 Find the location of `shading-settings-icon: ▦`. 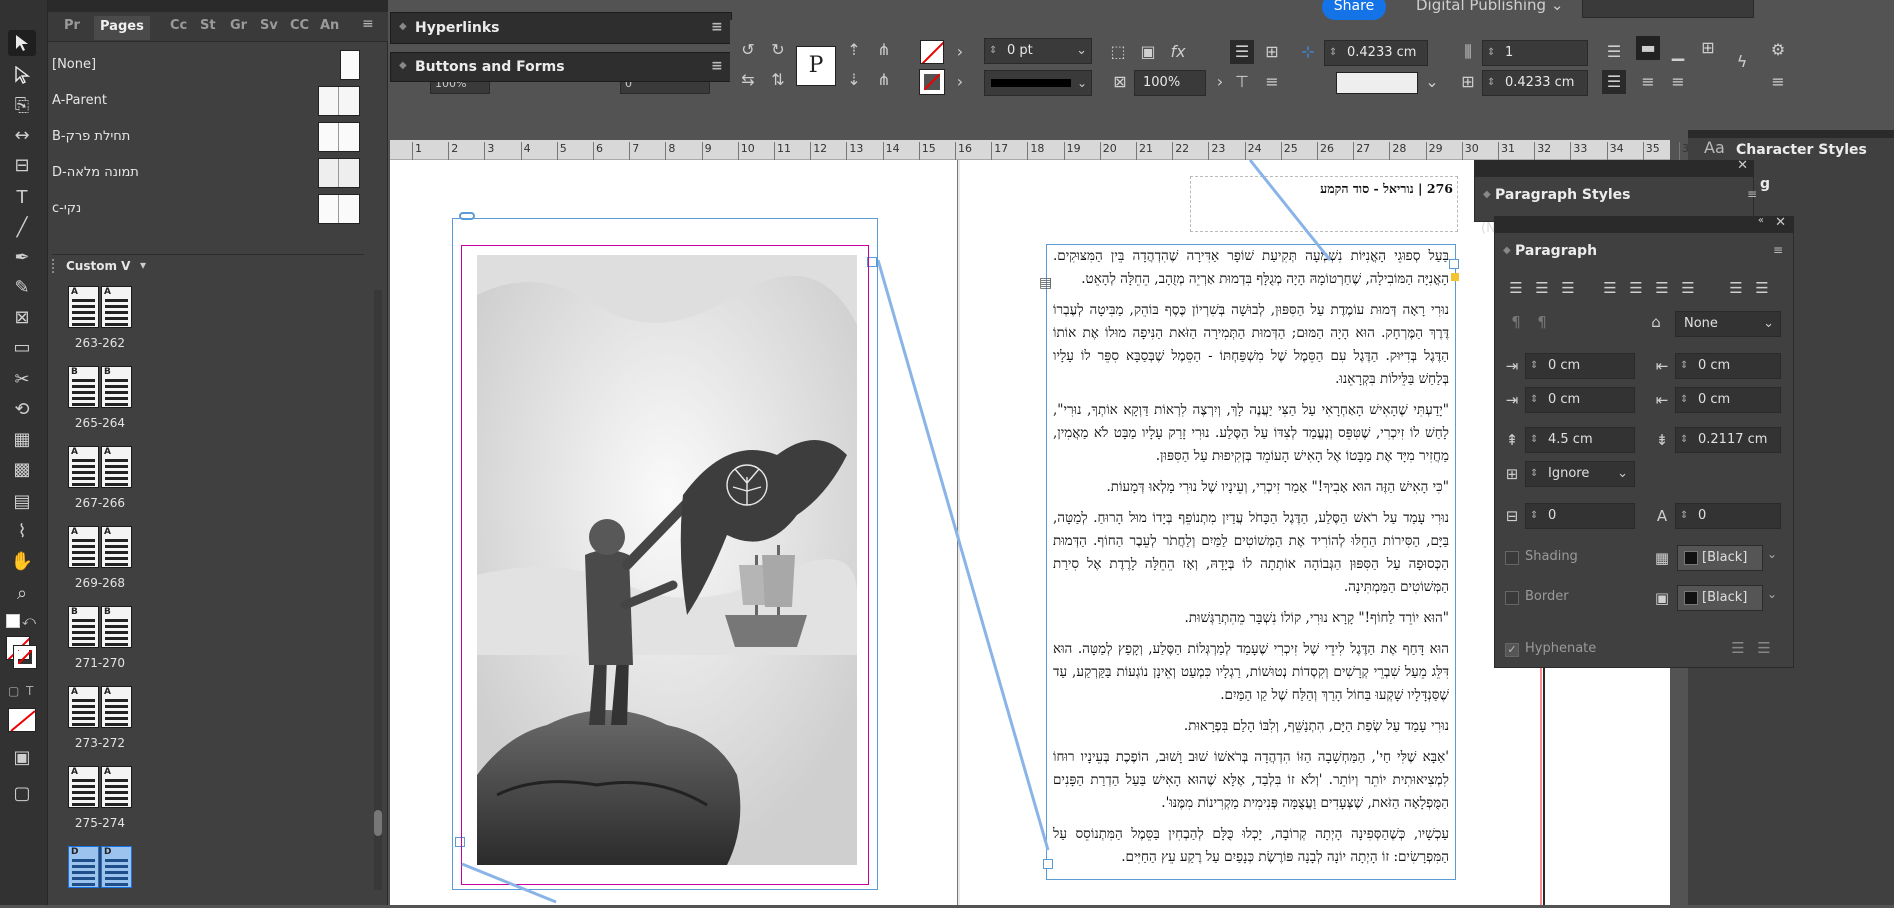

shading-settings-icon: ▦ is located at coordinates (1662, 558).